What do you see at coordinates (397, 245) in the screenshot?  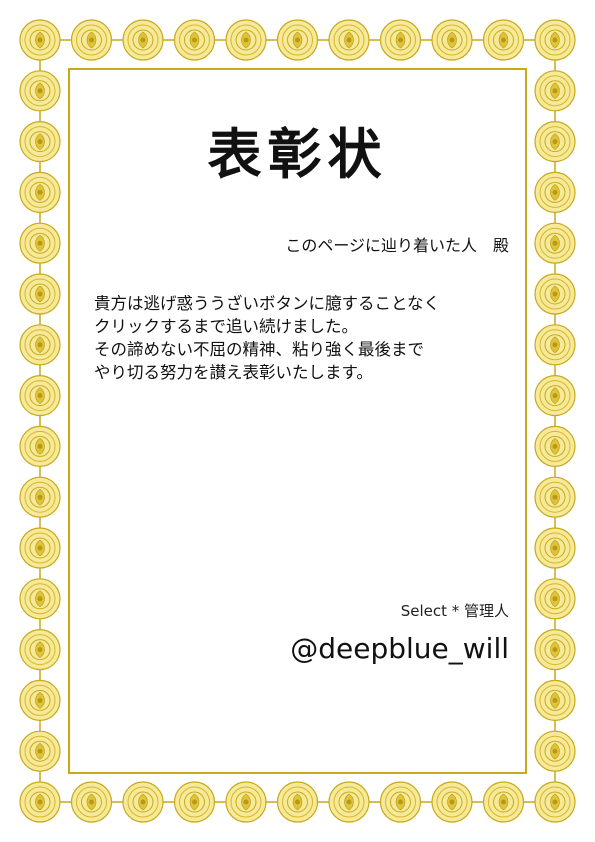 I see `recipient-line: このページに辿り着いた人 殿` at bounding box center [397, 245].